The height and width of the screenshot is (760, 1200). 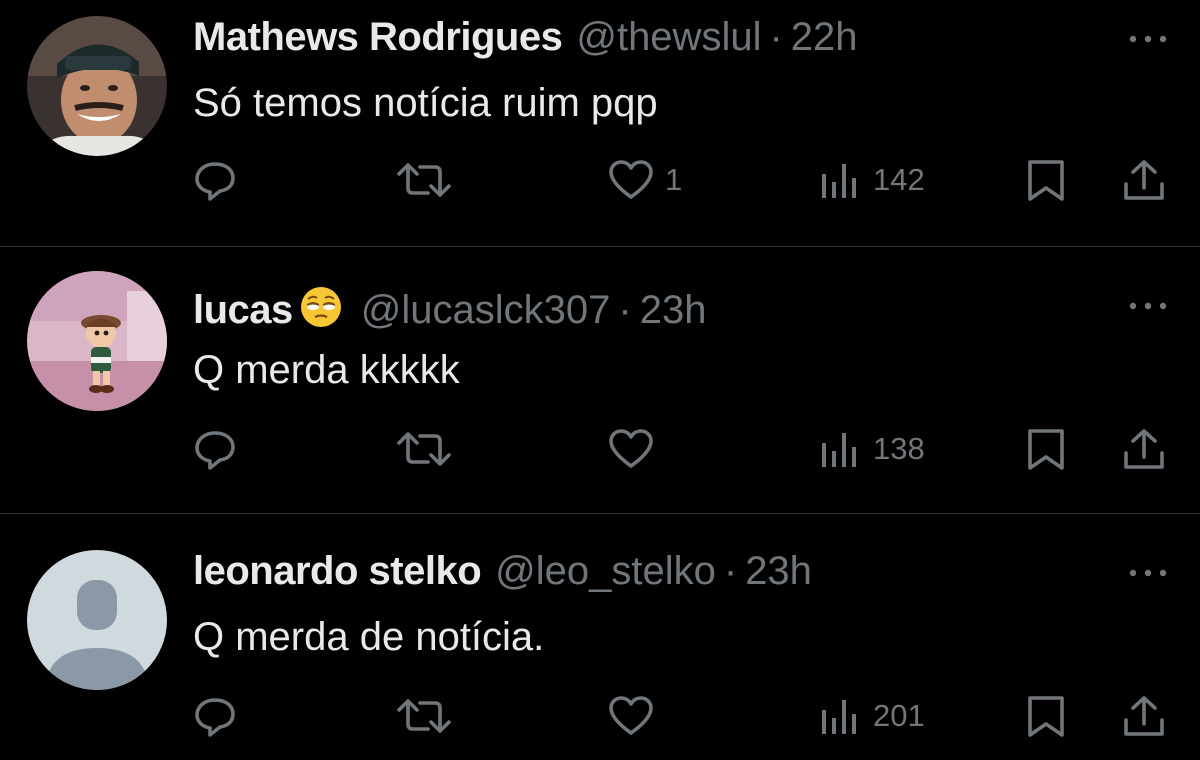 I want to click on views-button: 201, so click(x=871, y=716).